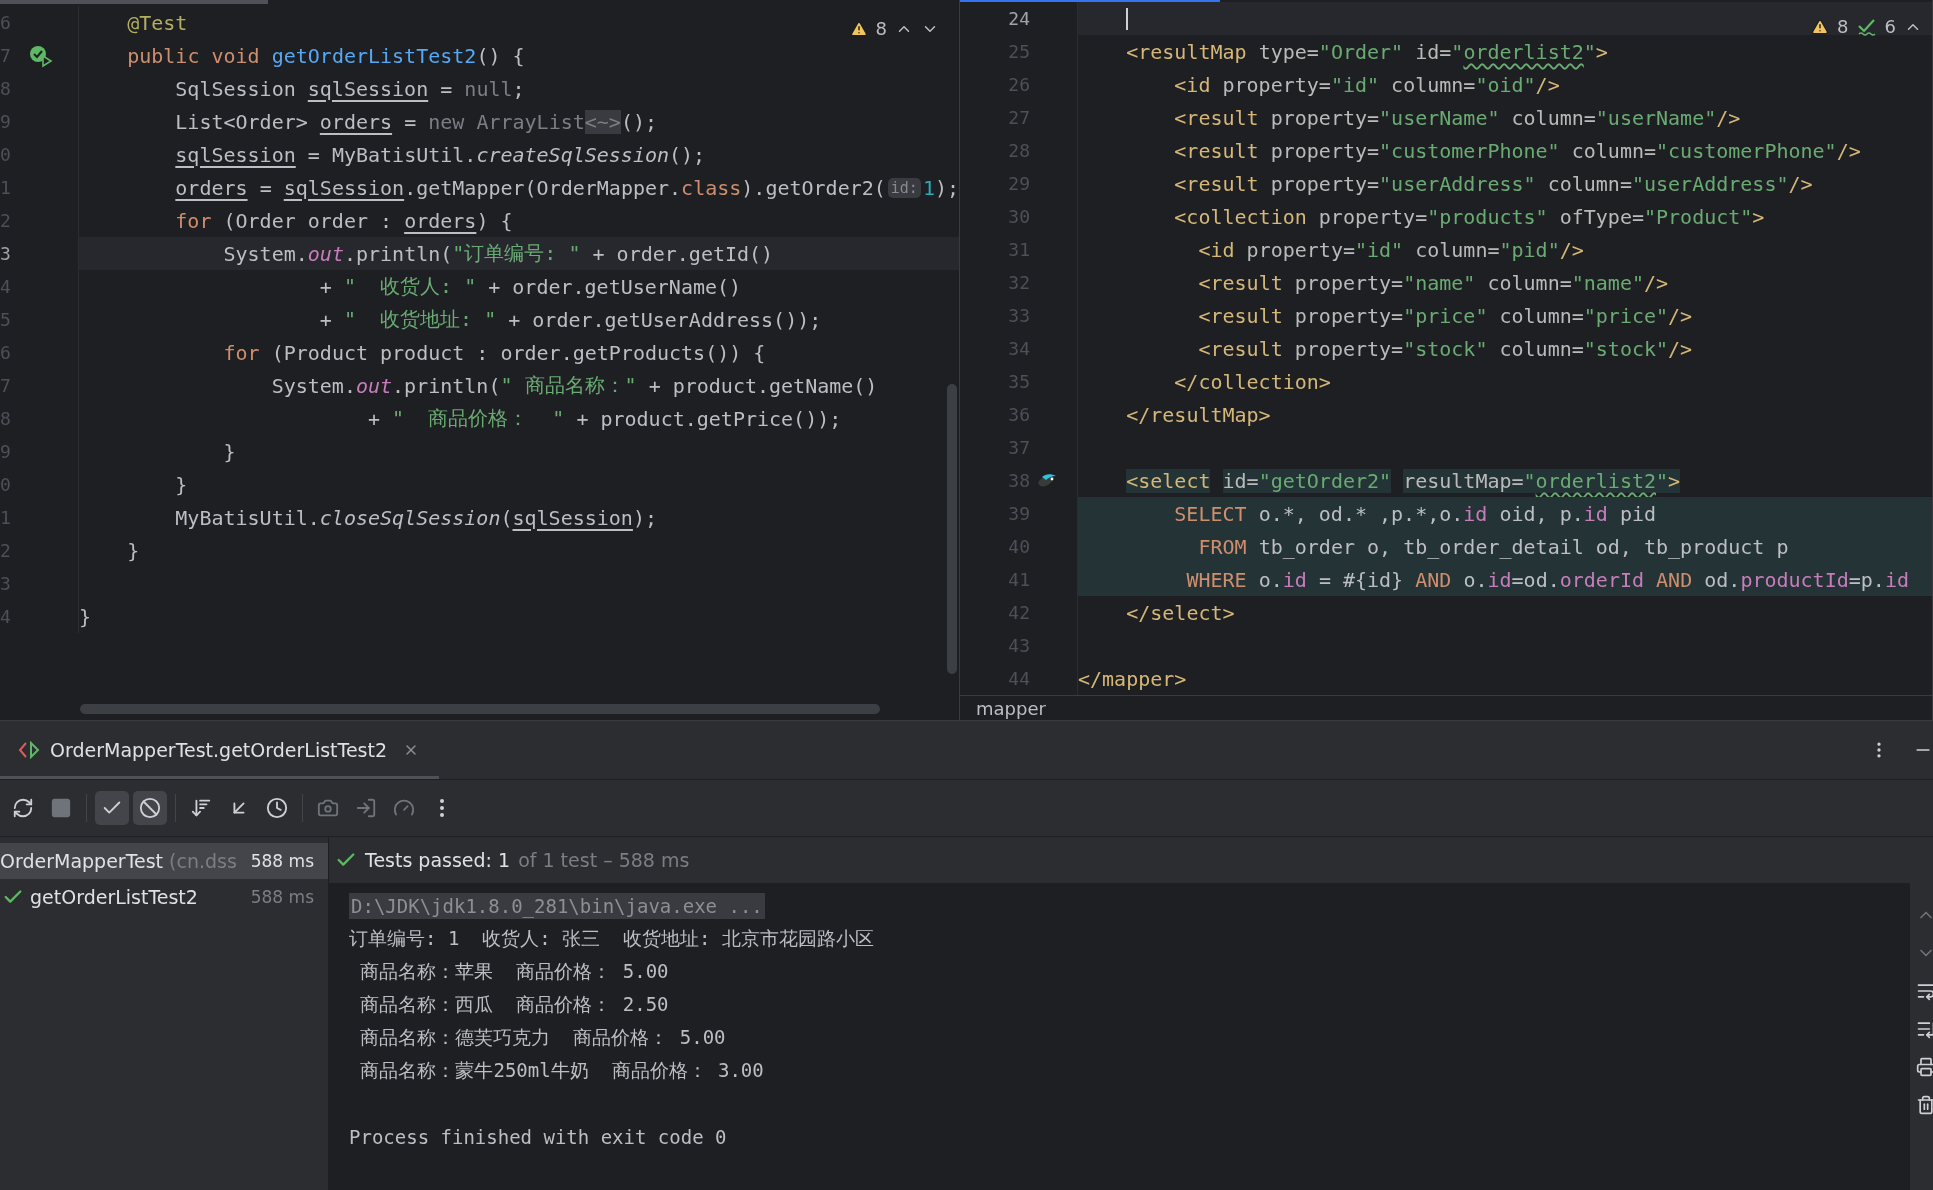 The width and height of the screenshot is (1933, 1190). Describe the element at coordinates (1820, 26) in the screenshot. I see `warning-icon` at that location.